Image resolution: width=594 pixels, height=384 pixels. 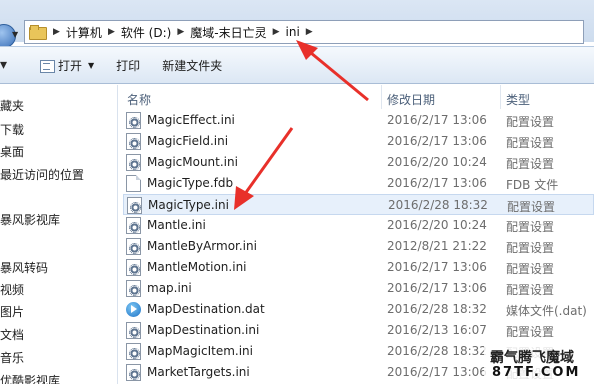 What do you see at coordinates (297, 65) in the screenshot?
I see `command-toolbar: ▾ 打开 ▼ 打印 新建文件夹` at bounding box center [297, 65].